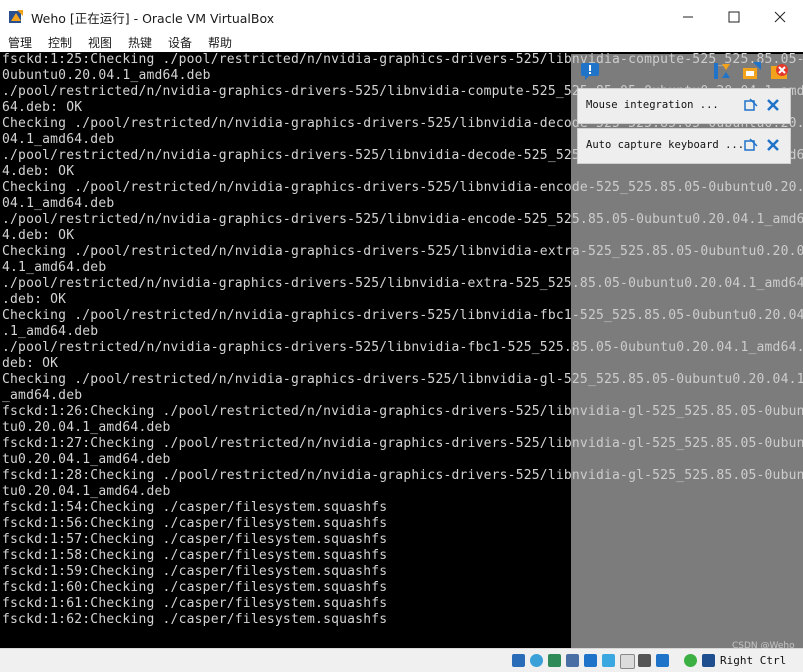 Image resolution: width=803 pixels, height=672 pixels. What do you see at coordinates (763, 646) in the screenshot?
I see `watermark: CSDN @Weho` at bounding box center [763, 646].